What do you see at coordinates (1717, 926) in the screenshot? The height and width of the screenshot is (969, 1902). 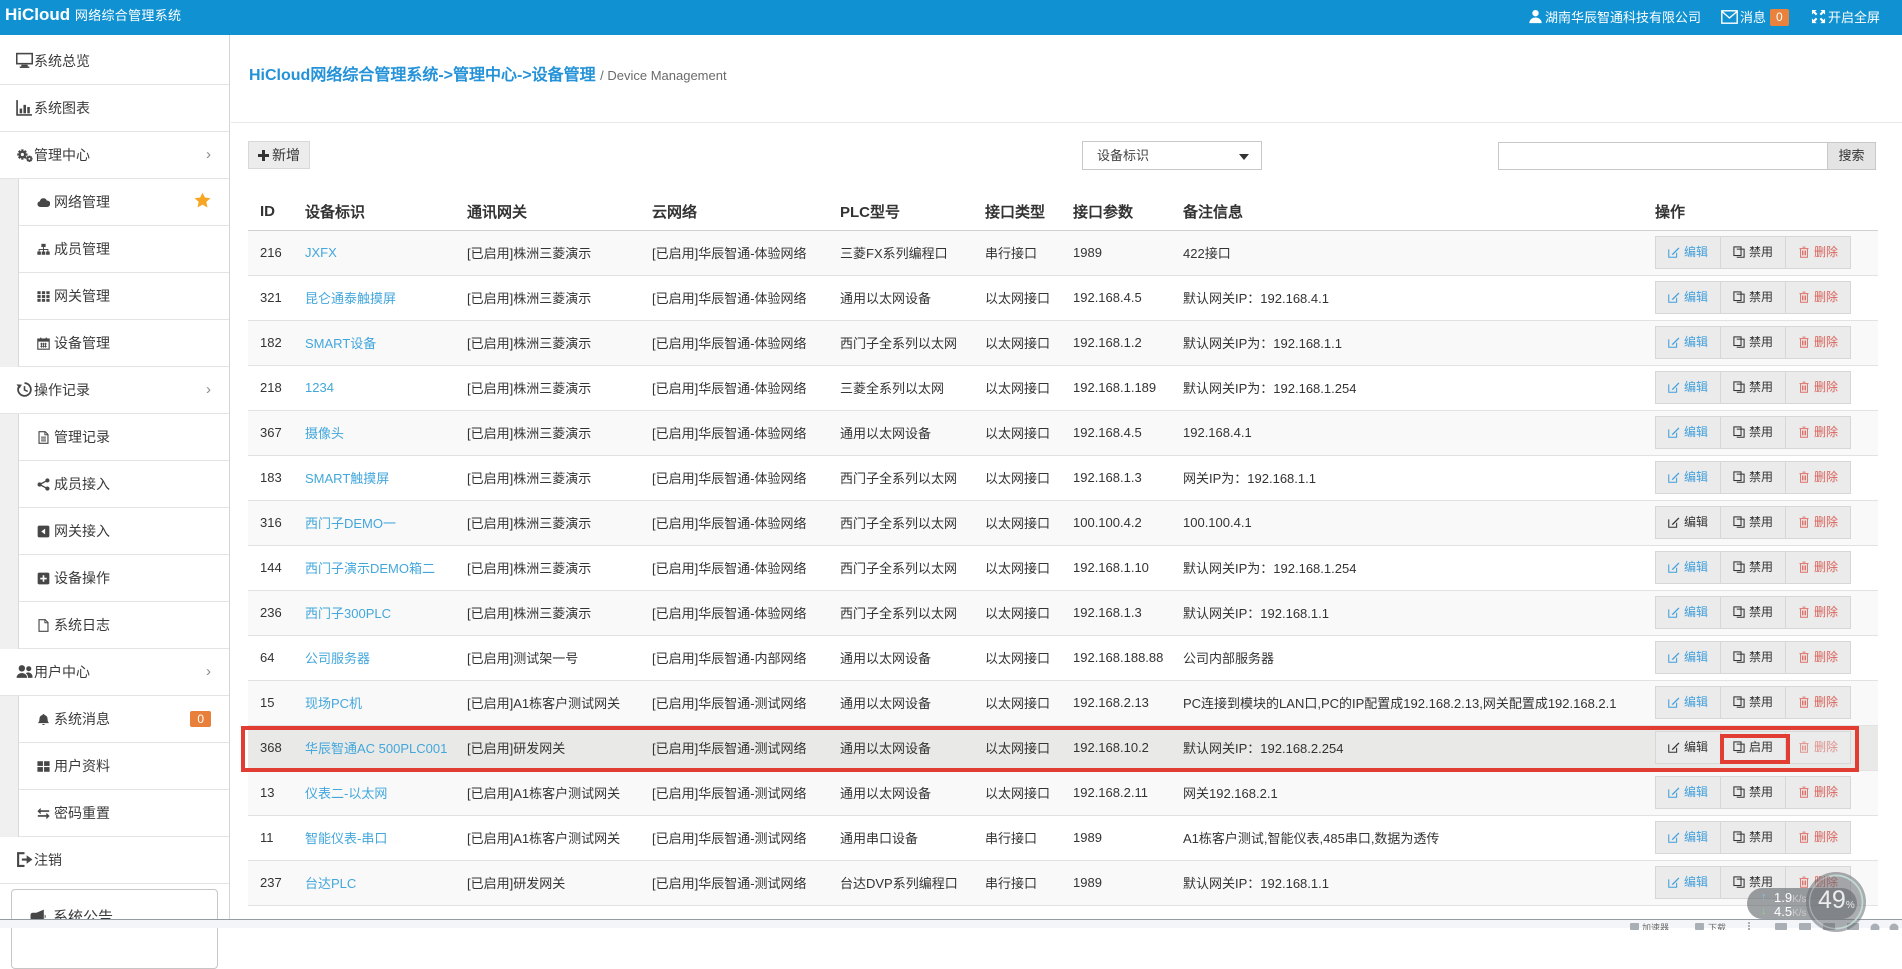 I see `svg-text: 下载` at bounding box center [1717, 926].